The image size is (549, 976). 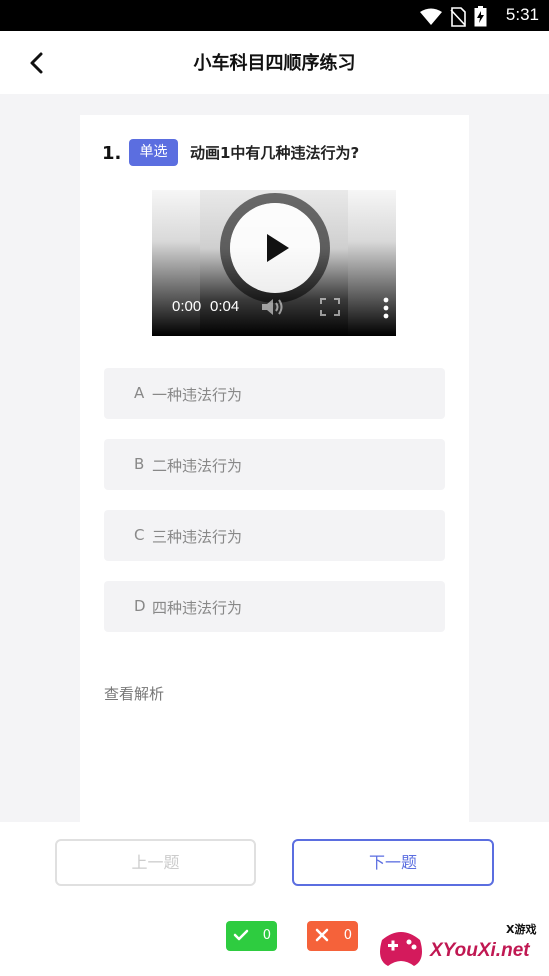 I want to click on previous-question-button: 上一题, so click(x=155, y=862).